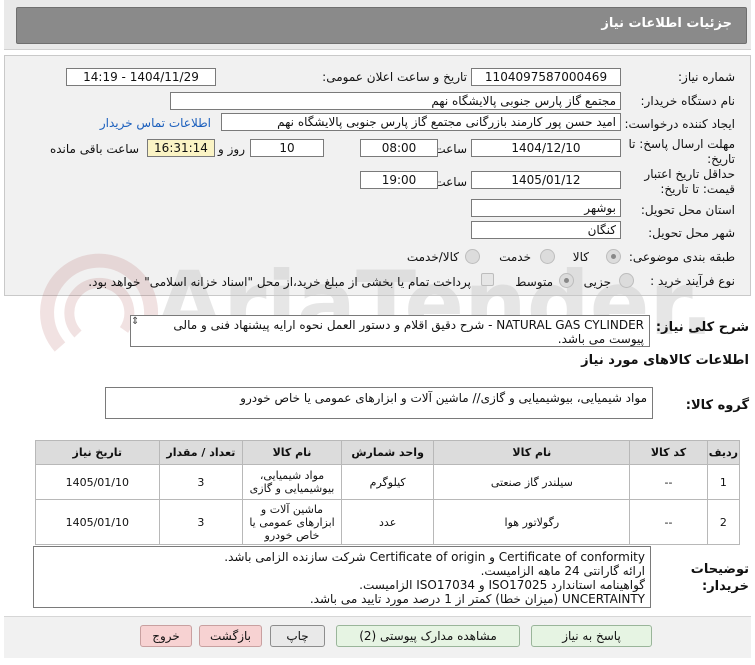 The image size is (755, 665). Describe the element at coordinates (679, 124) in the screenshot. I see `requester-label: ایجاد کننده درخواست:` at that location.